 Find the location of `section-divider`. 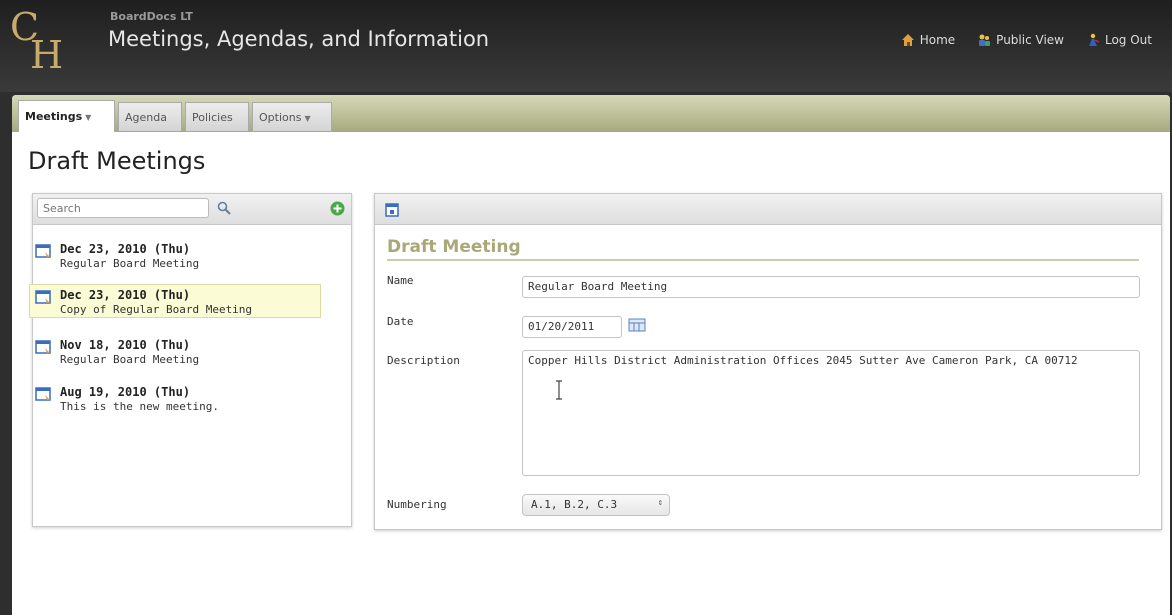

section-divider is located at coordinates (763, 260).